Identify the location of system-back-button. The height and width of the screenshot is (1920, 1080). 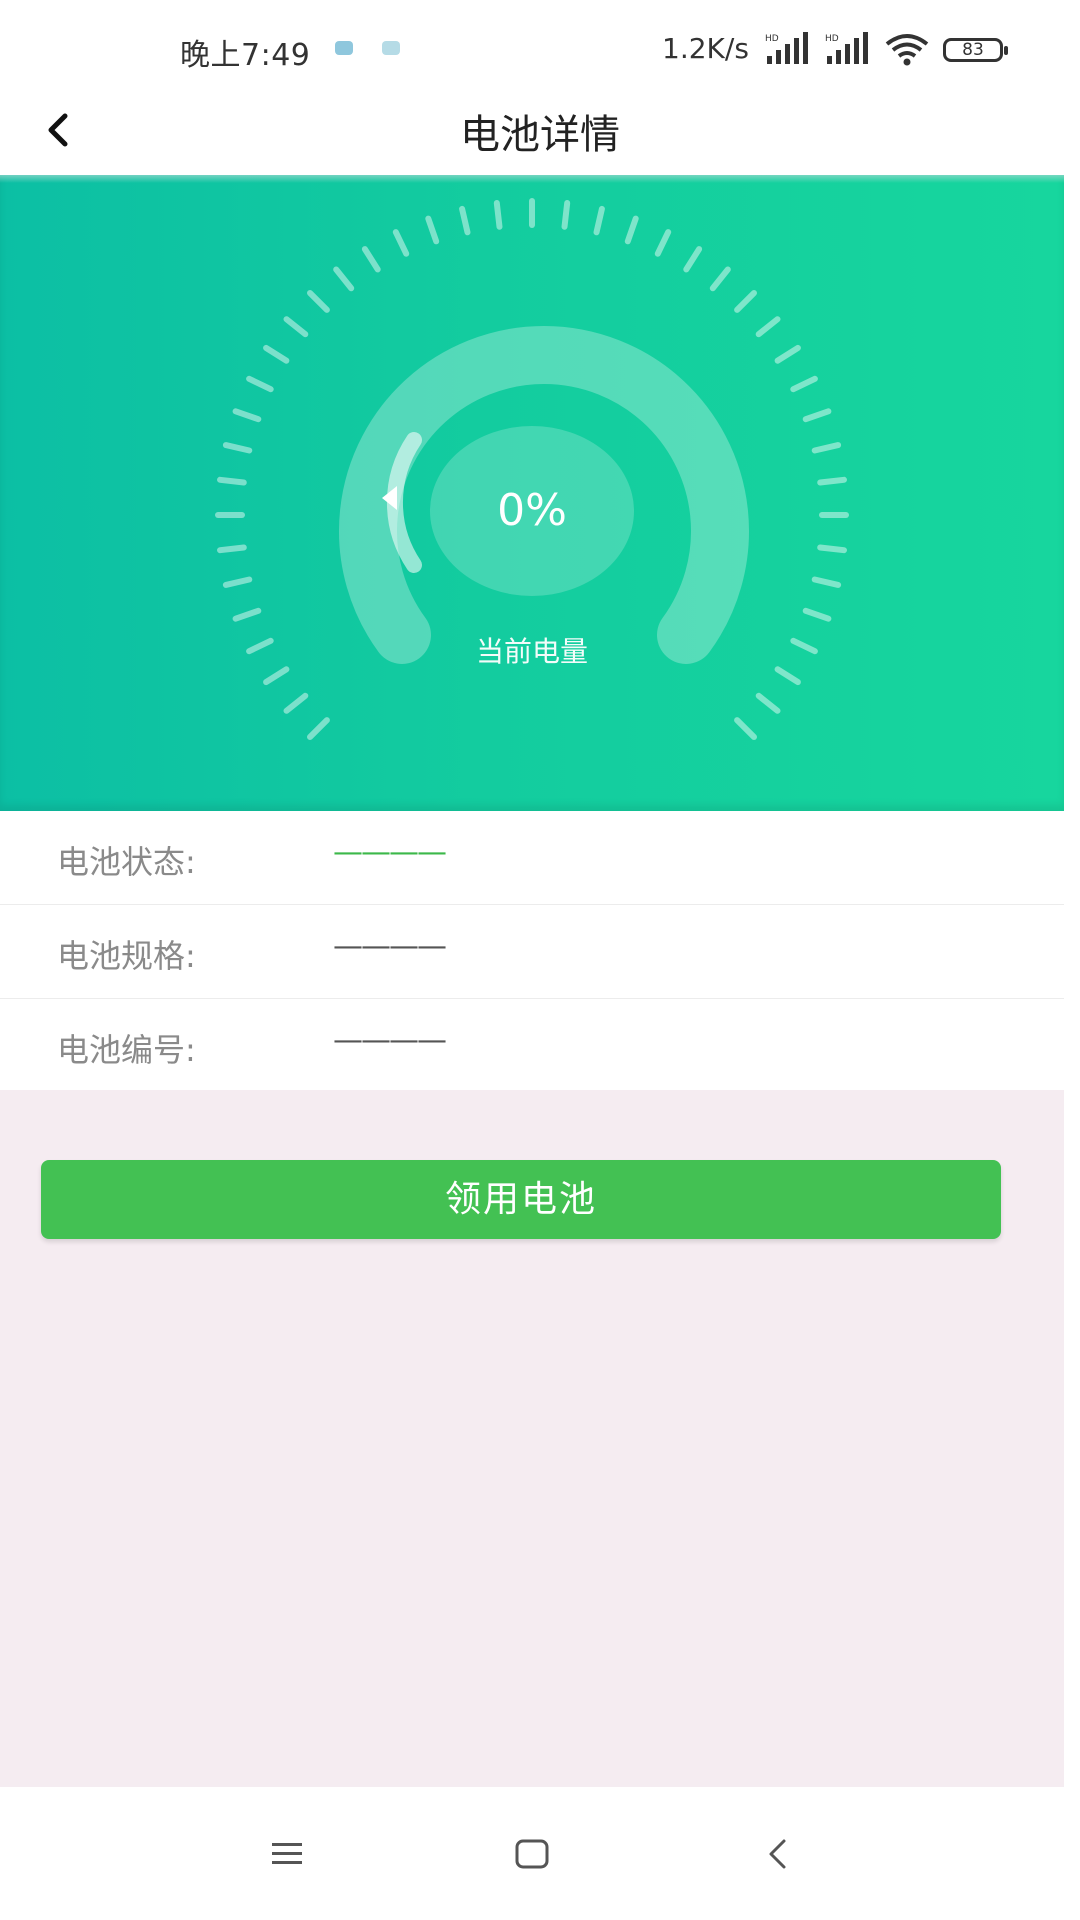
(778, 1854).